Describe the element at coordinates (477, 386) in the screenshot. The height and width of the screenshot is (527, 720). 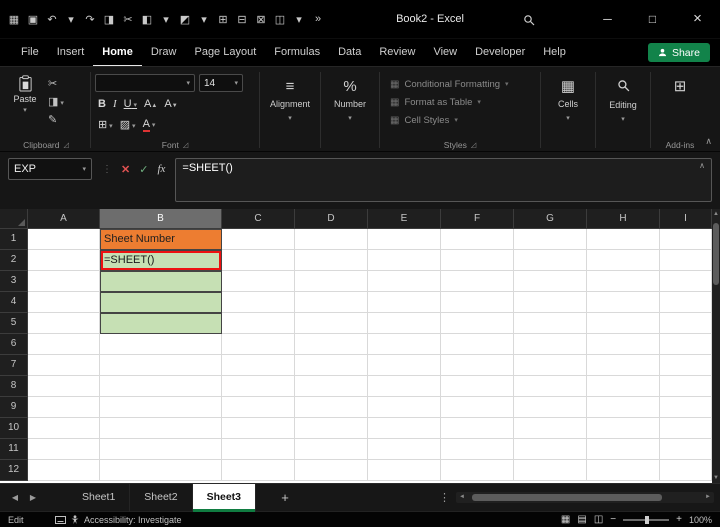
I see `cell-F8` at that location.